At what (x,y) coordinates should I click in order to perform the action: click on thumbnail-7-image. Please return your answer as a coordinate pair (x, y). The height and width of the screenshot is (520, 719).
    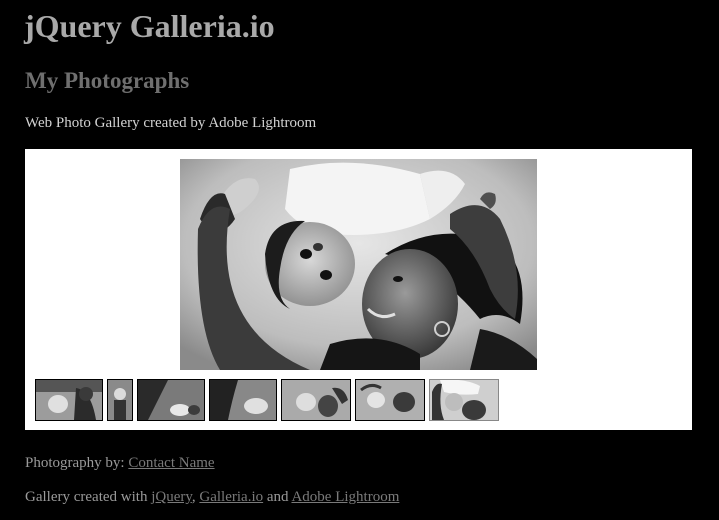
    Looking at the image, I should click on (464, 400).